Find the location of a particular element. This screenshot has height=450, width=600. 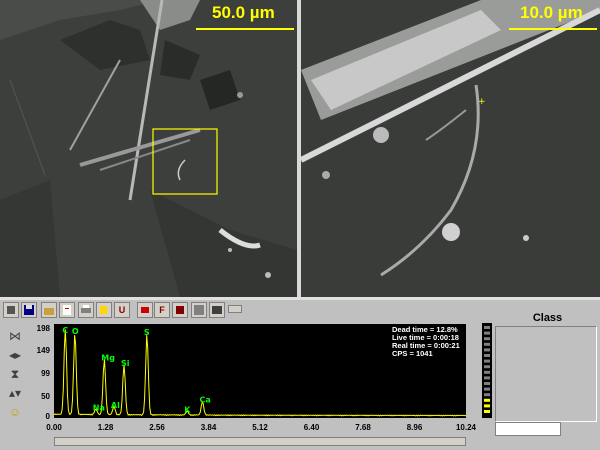

toolbar-button-f: F is located at coordinates (162, 310).